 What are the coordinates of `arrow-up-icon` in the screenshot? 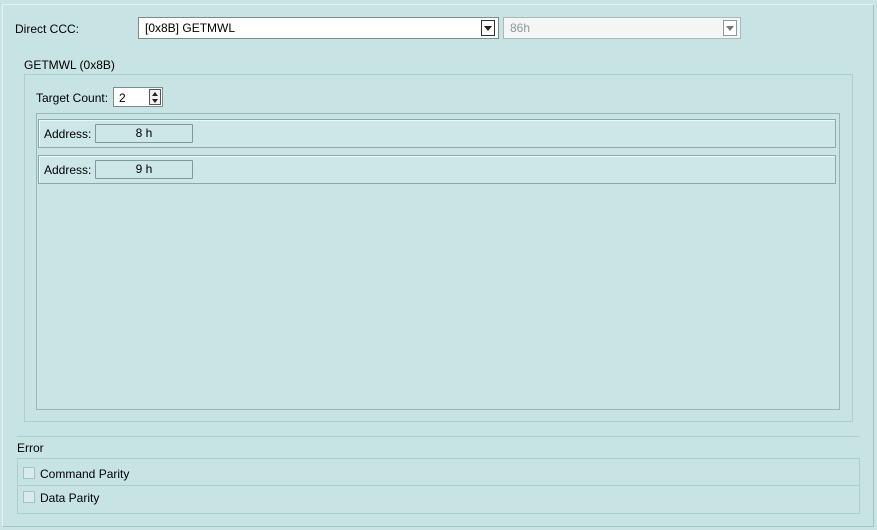 It's located at (155, 94).